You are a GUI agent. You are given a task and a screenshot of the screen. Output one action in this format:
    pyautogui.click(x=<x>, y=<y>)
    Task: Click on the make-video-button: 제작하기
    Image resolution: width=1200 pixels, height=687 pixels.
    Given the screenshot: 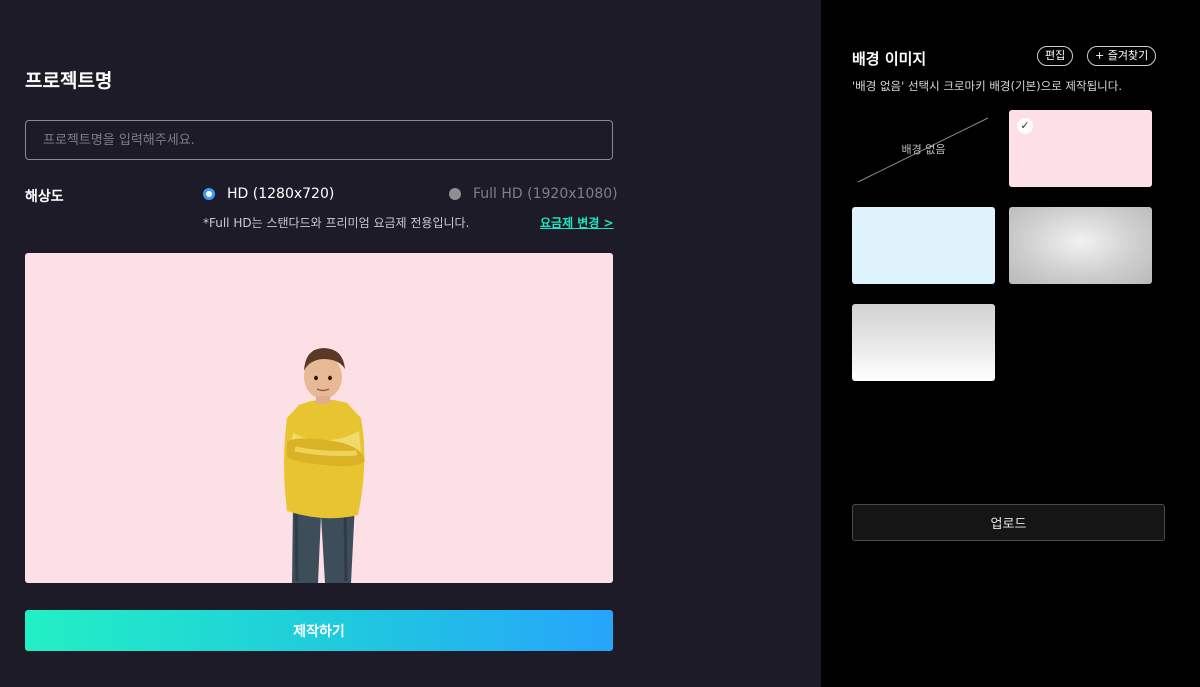 What is the action you would take?
    pyautogui.click(x=319, y=630)
    